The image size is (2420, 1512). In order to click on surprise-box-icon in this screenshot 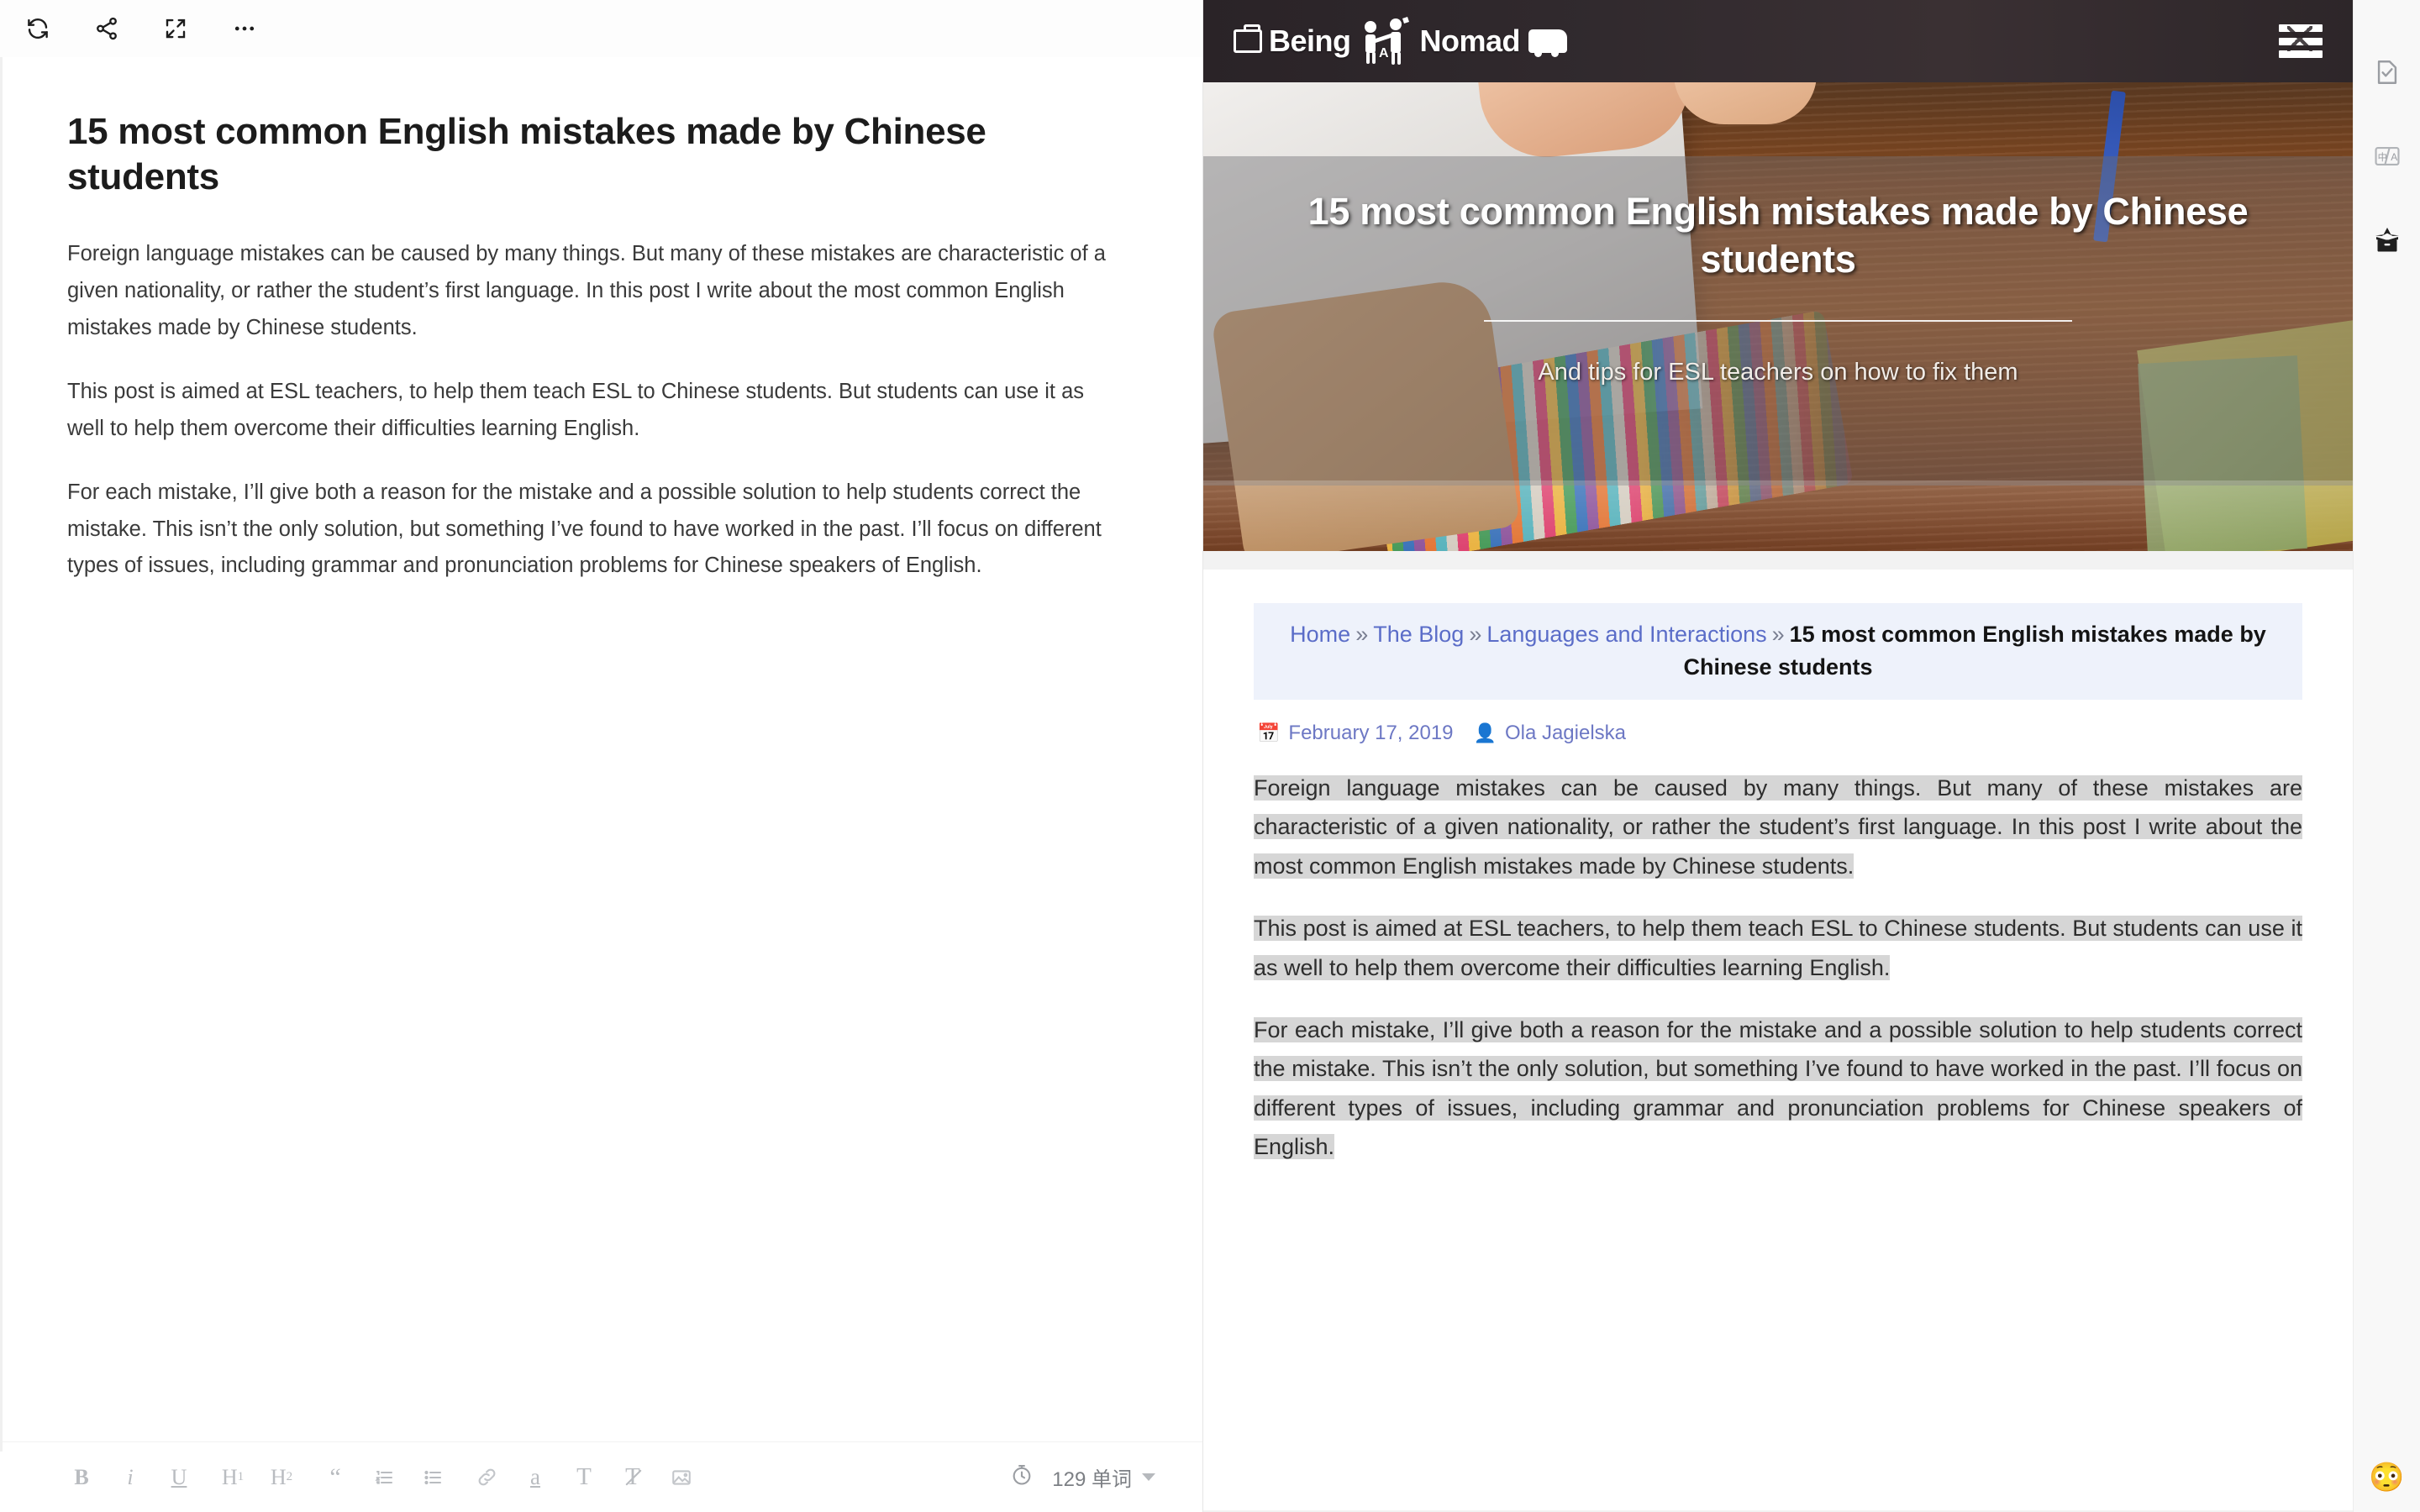, I will do `click(2387, 240)`.